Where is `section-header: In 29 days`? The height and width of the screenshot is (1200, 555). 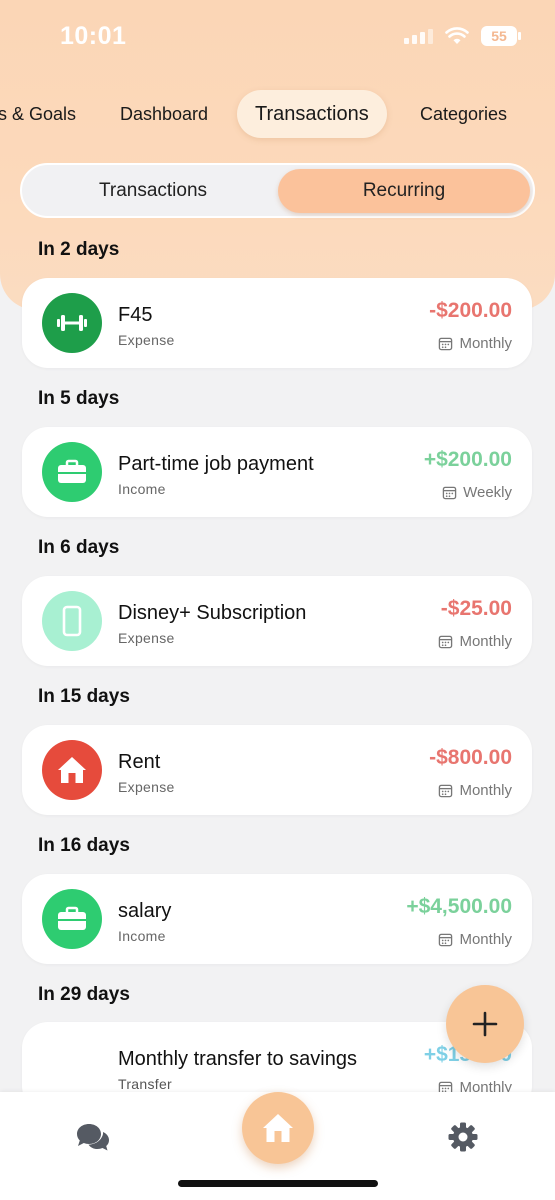 section-header: In 29 days is located at coordinates (84, 994).